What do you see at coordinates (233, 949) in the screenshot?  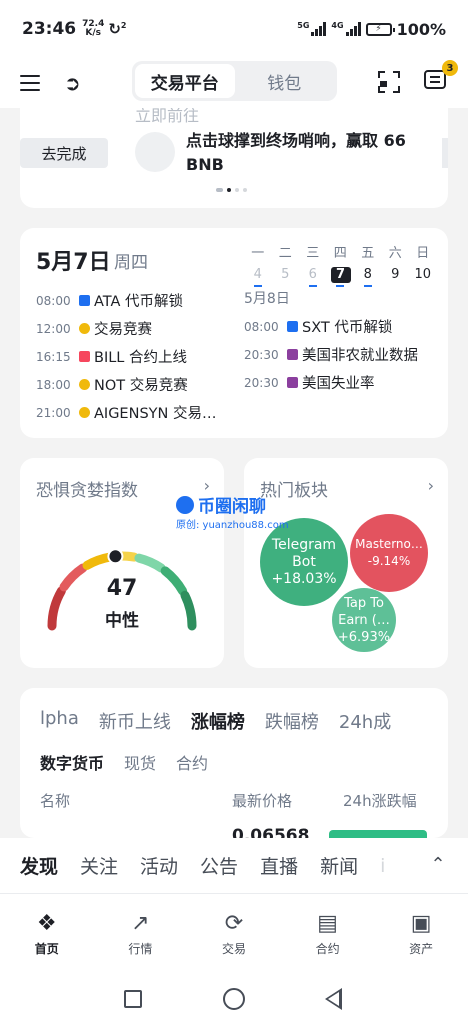 I see `nav-label: 交易` at bounding box center [233, 949].